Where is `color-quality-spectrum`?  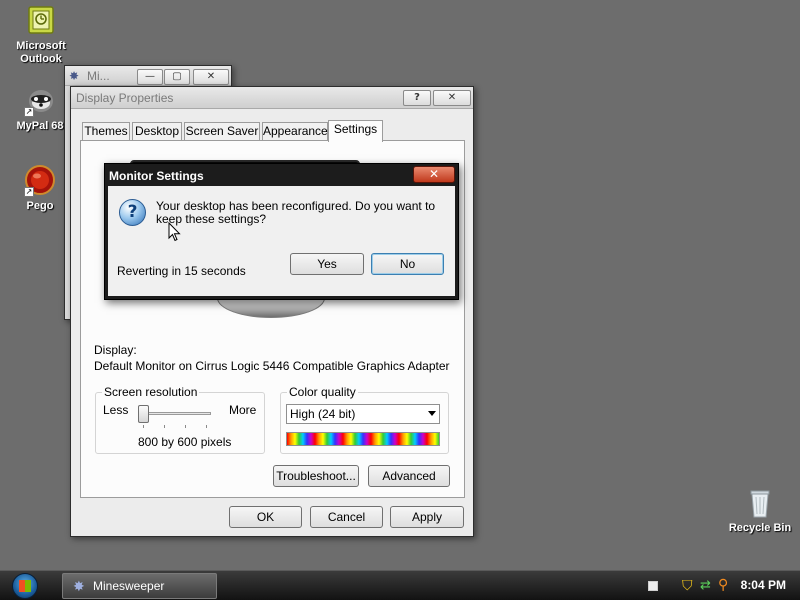 color-quality-spectrum is located at coordinates (363, 439).